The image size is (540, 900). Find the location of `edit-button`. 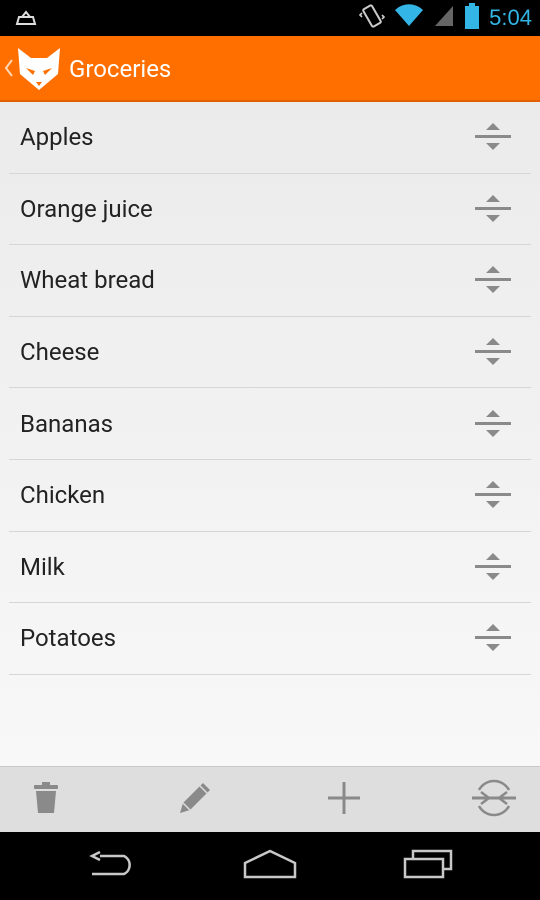

edit-button is located at coordinates (194, 800).